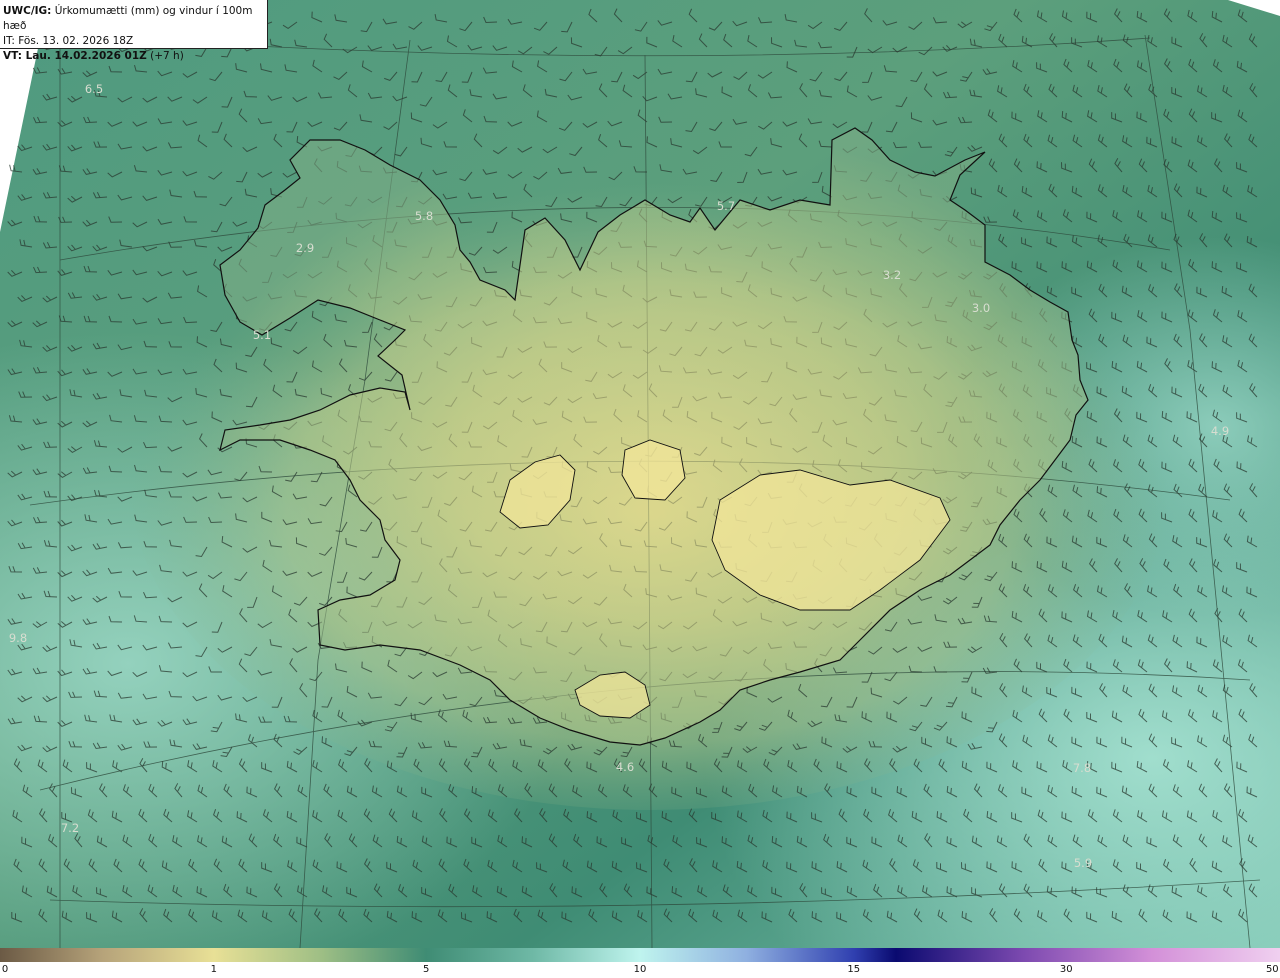 The image size is (1280, 978). What do you see at coordinates (18, 638) in the screenshot?
I see `map-value-label: 9.8` at bounding box center [18, 638].